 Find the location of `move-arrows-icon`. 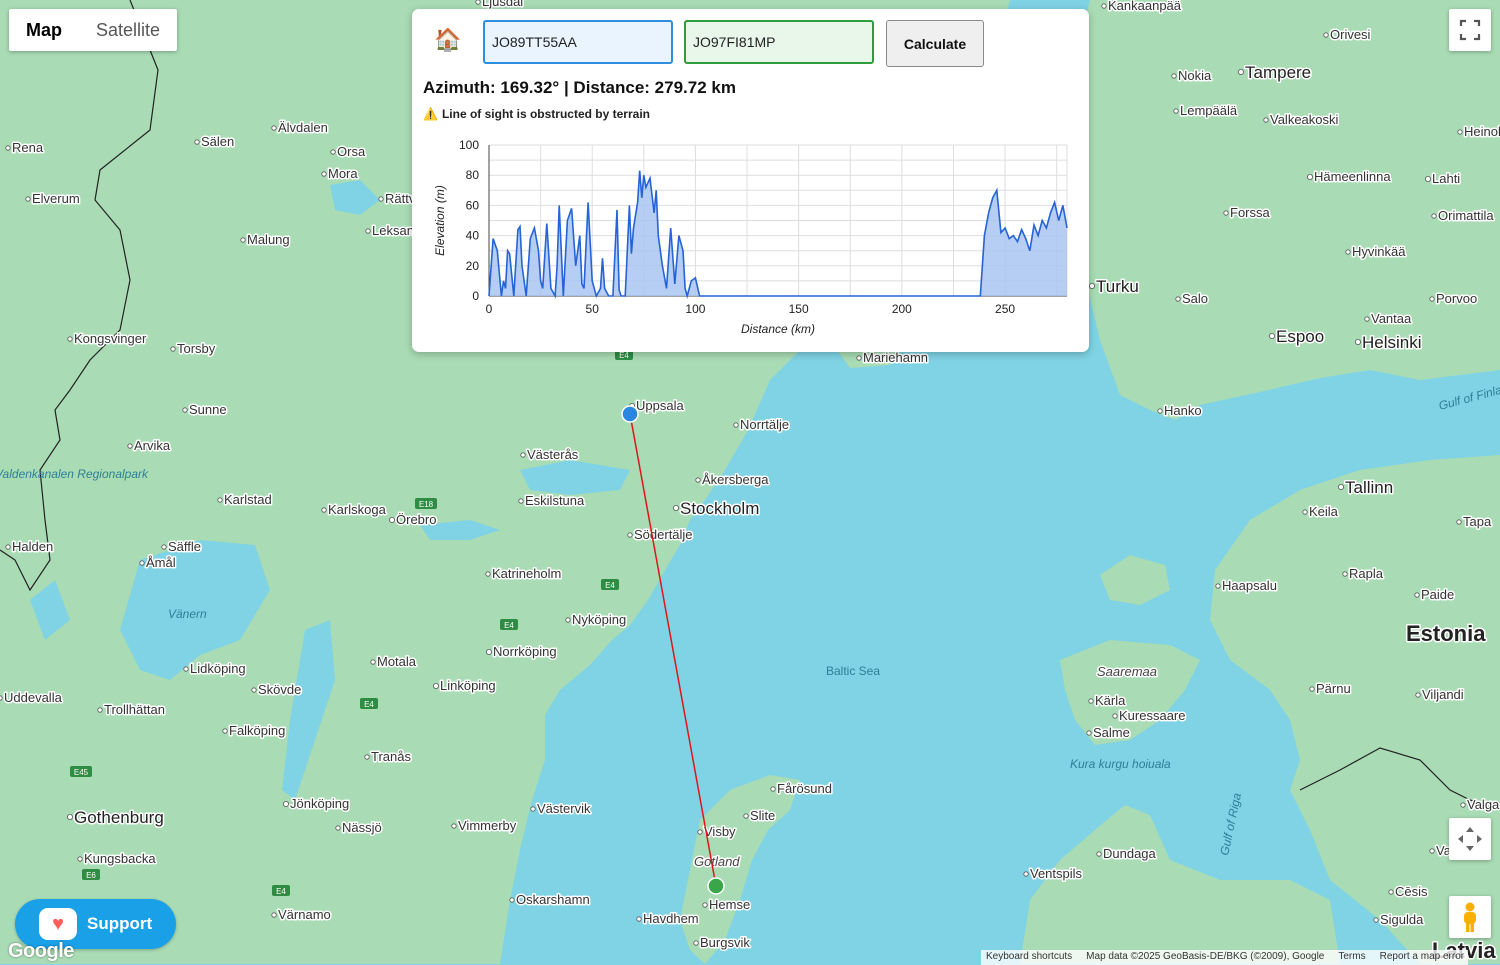

move-arrows-icon is located at coordinates (1470, 839).